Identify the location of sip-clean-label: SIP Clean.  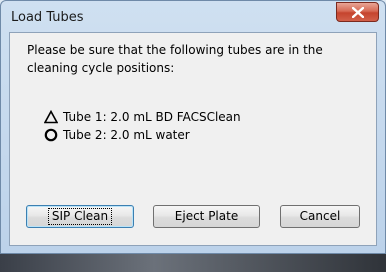
(80, 216).